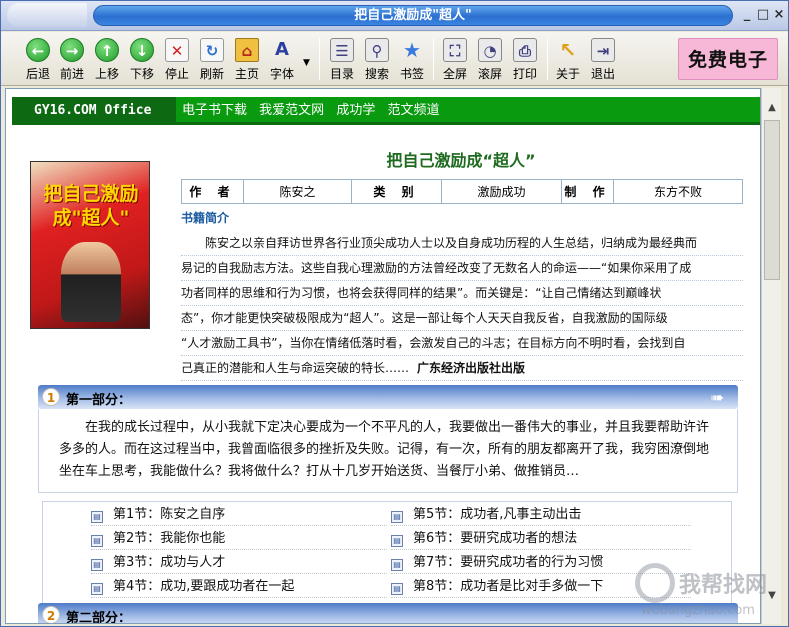 The image size is (789, 627). I want to click on move-down-label: 下移, so click(141, 74).